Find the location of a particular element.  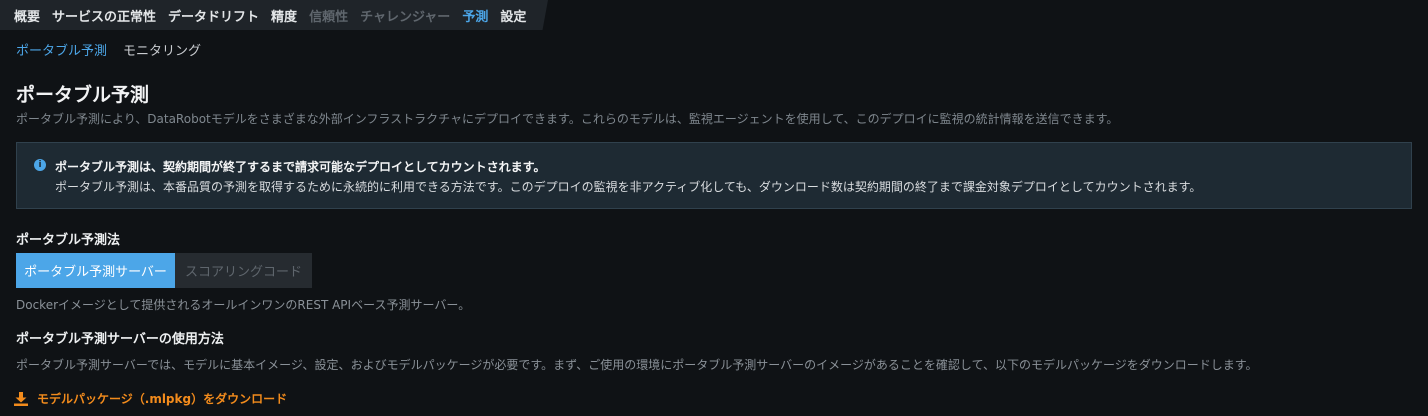

usage-heading: ポータブル予測サーバーの使用方法 is located at coordinates (120, 339).